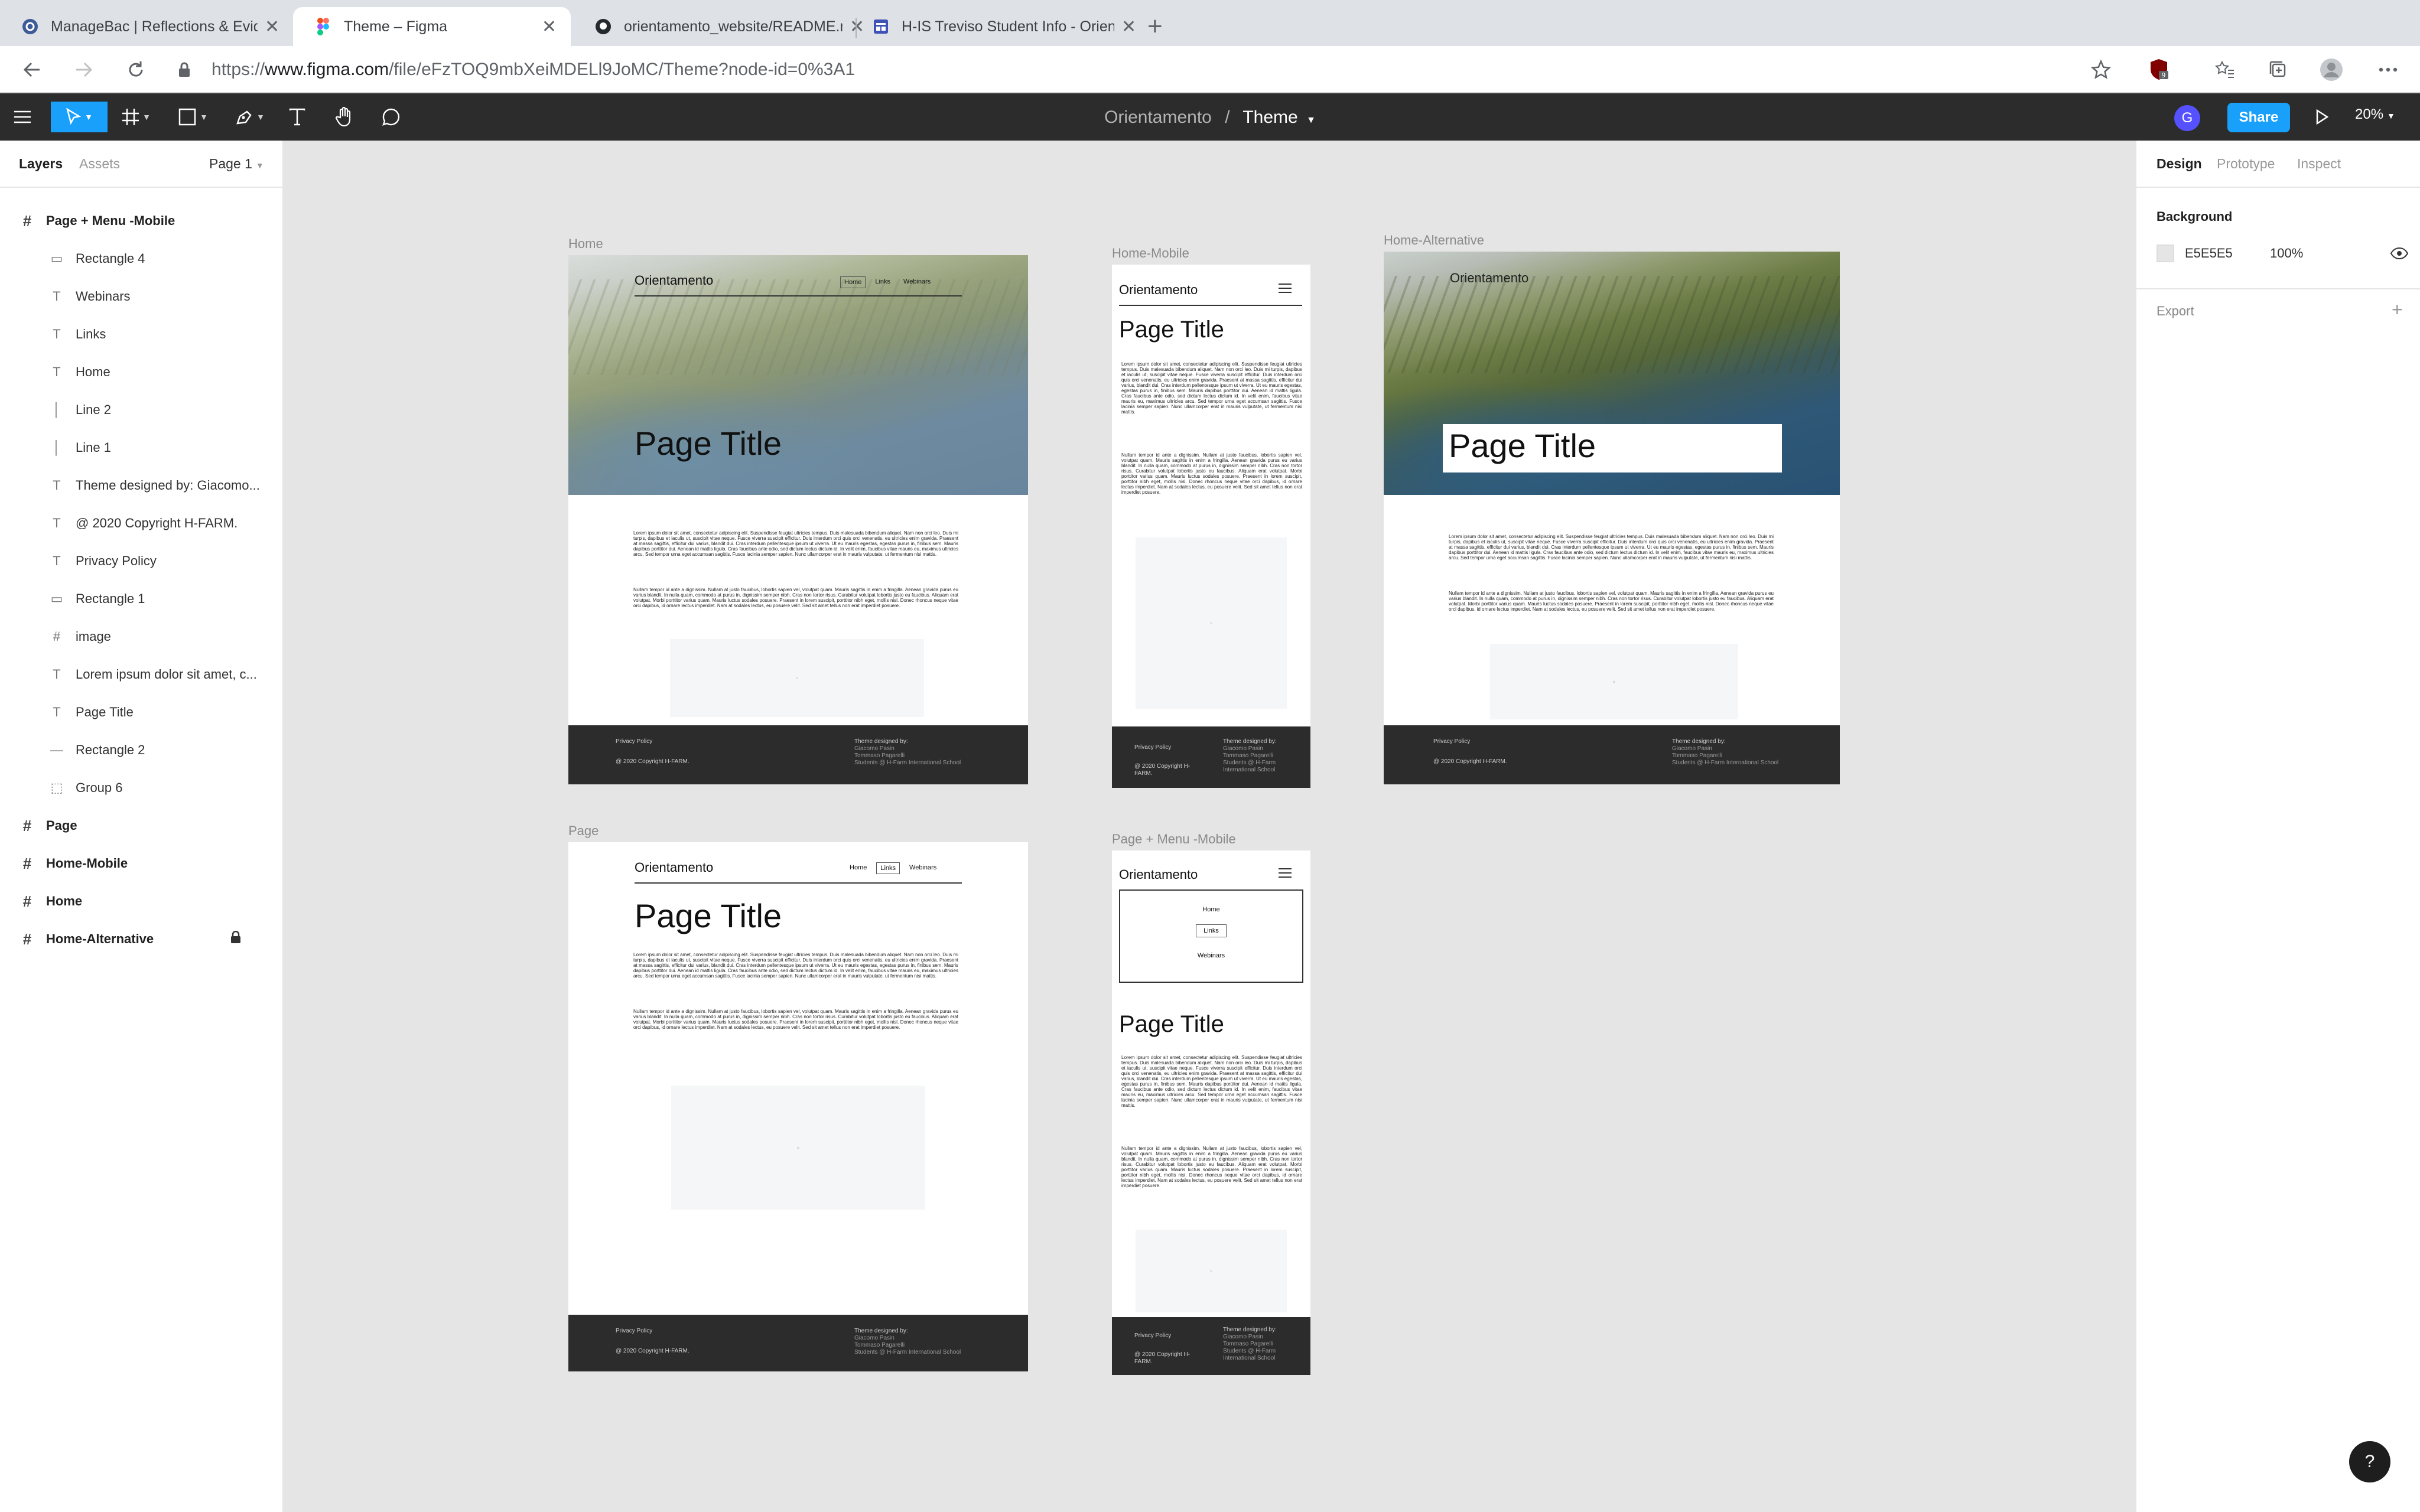 This screenshot has width=2420, height=1512. I want to click on back-arrow-icon, so click(32, 70).